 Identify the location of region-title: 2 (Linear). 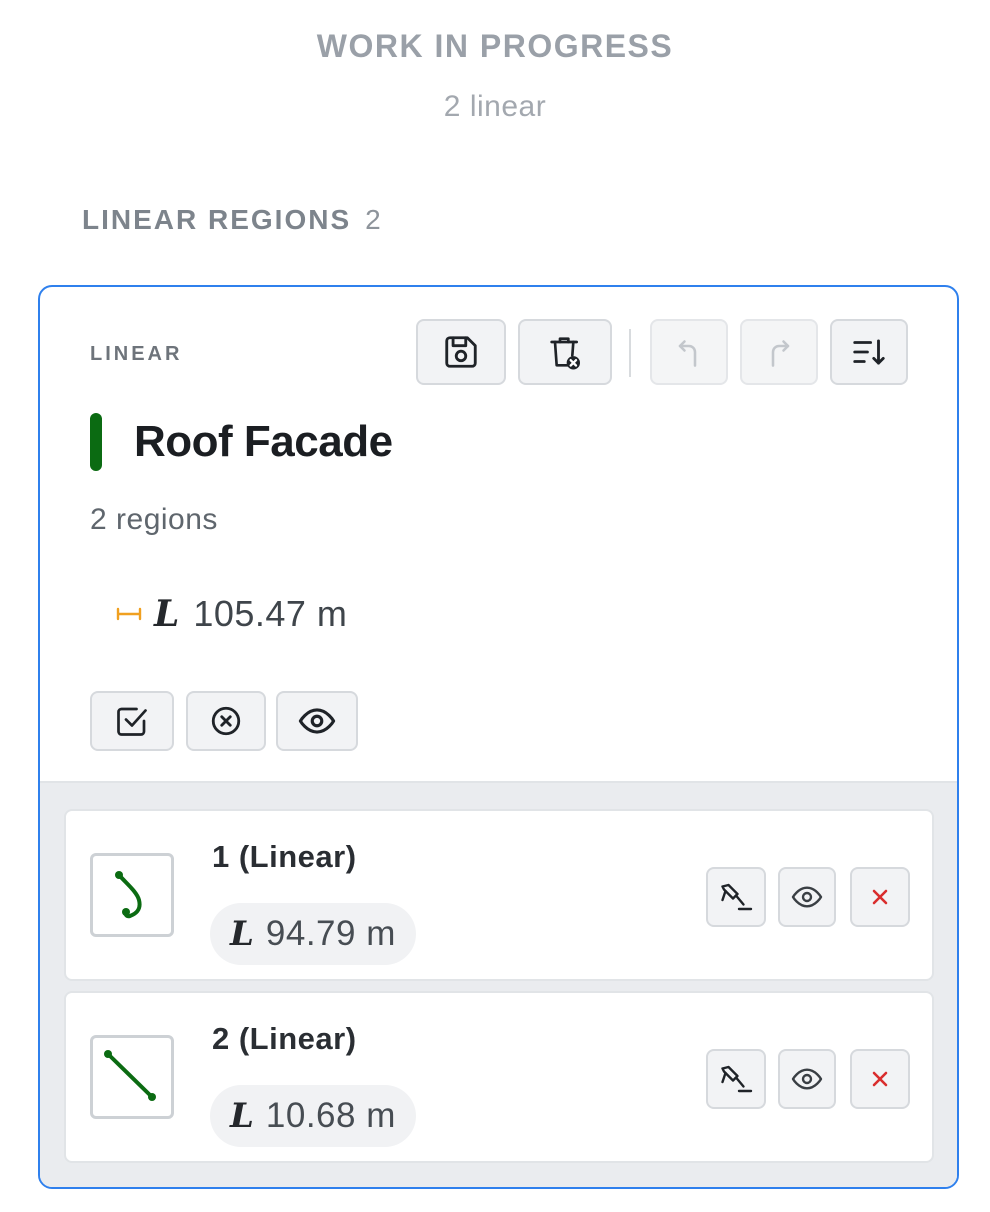
(284, 1038).